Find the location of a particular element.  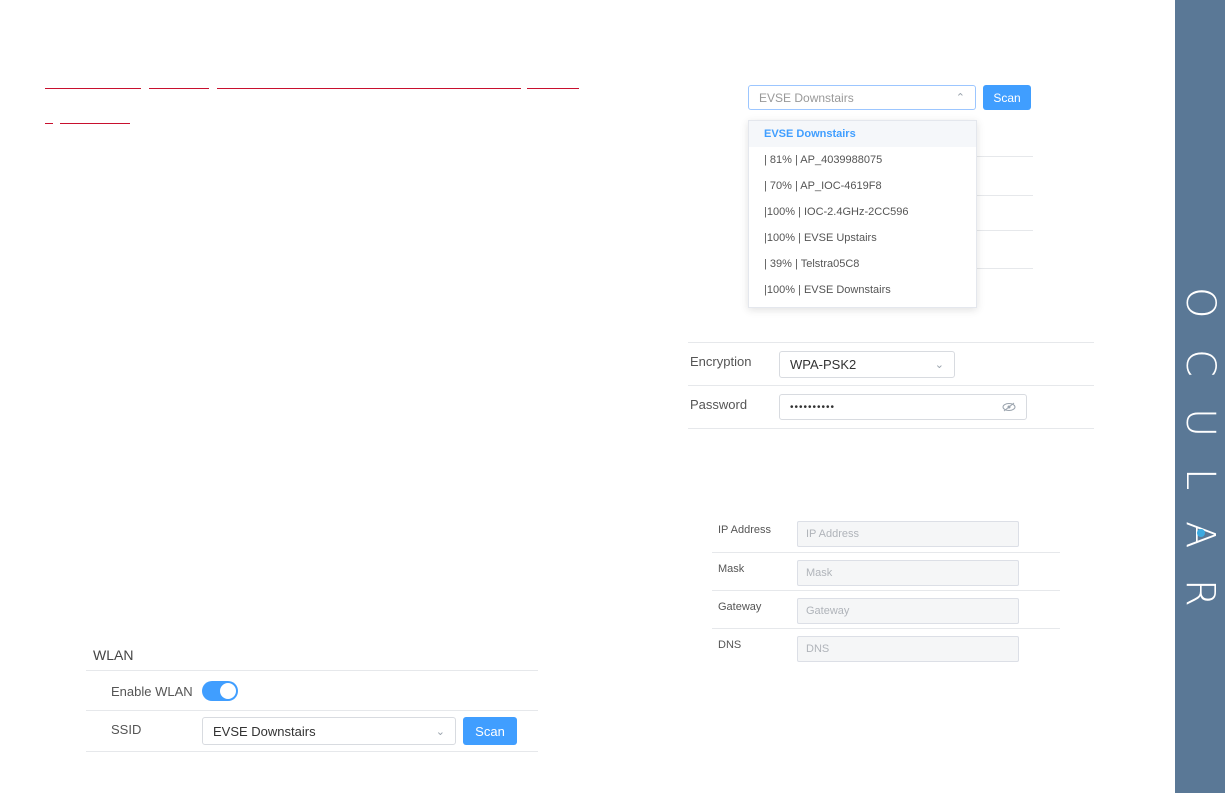

brand-logo: OCULAR is located at coordinates (1200, 447).